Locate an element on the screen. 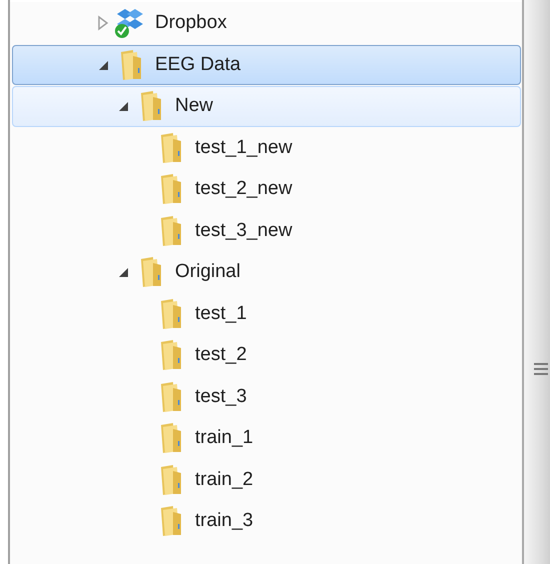  folder-label: EEG Data is located at coordinates (198, 64).